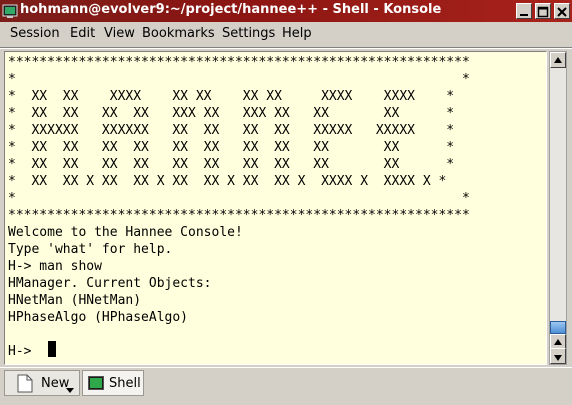 The height and width of the screenshot is (405, 572). I want to click on terminal-line: HPhaseAlgo (HPhaseAlgo), so click(98, 317).